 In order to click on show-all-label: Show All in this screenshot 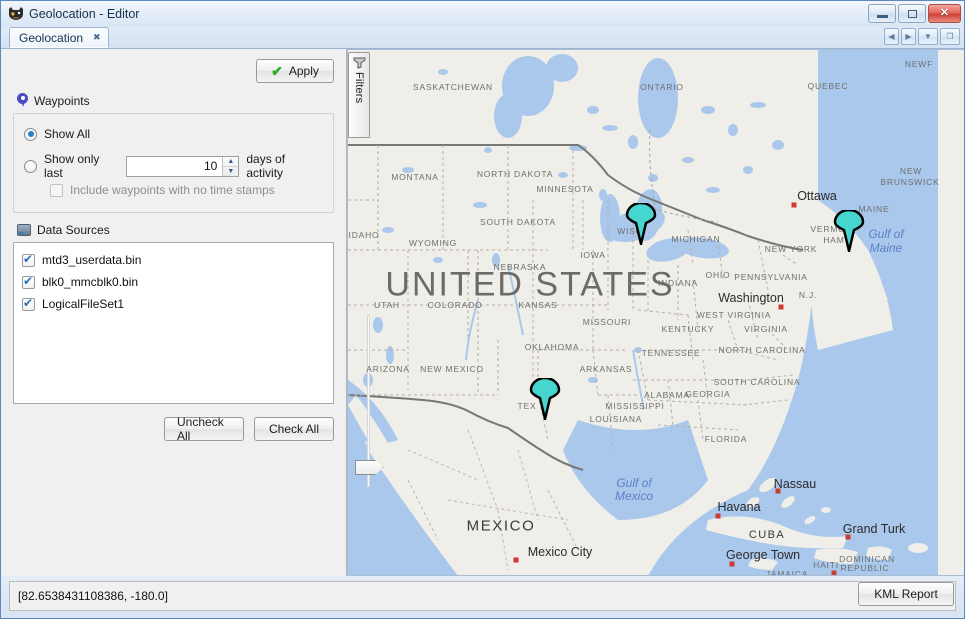, I will do `click(67, 134)`.